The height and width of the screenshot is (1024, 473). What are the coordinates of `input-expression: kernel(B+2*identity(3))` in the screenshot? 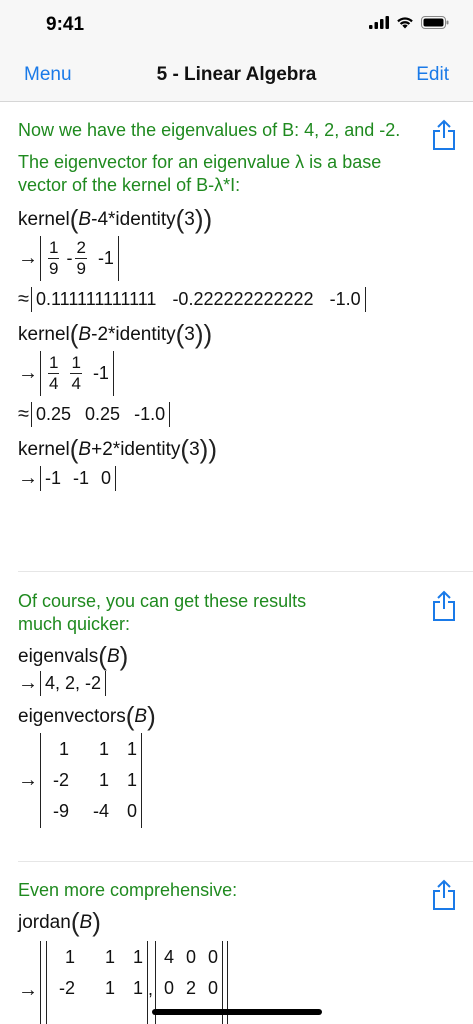 It's located at (210, 449).